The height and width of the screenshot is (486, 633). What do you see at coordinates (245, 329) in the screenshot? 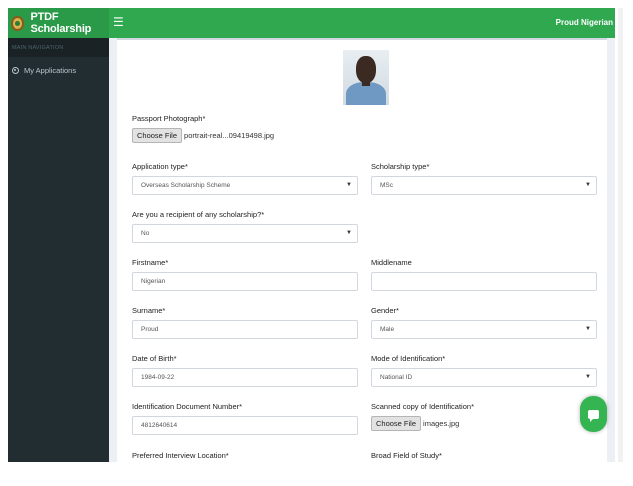
I see `surname-input: Proud` at bounding box center [245, 329].